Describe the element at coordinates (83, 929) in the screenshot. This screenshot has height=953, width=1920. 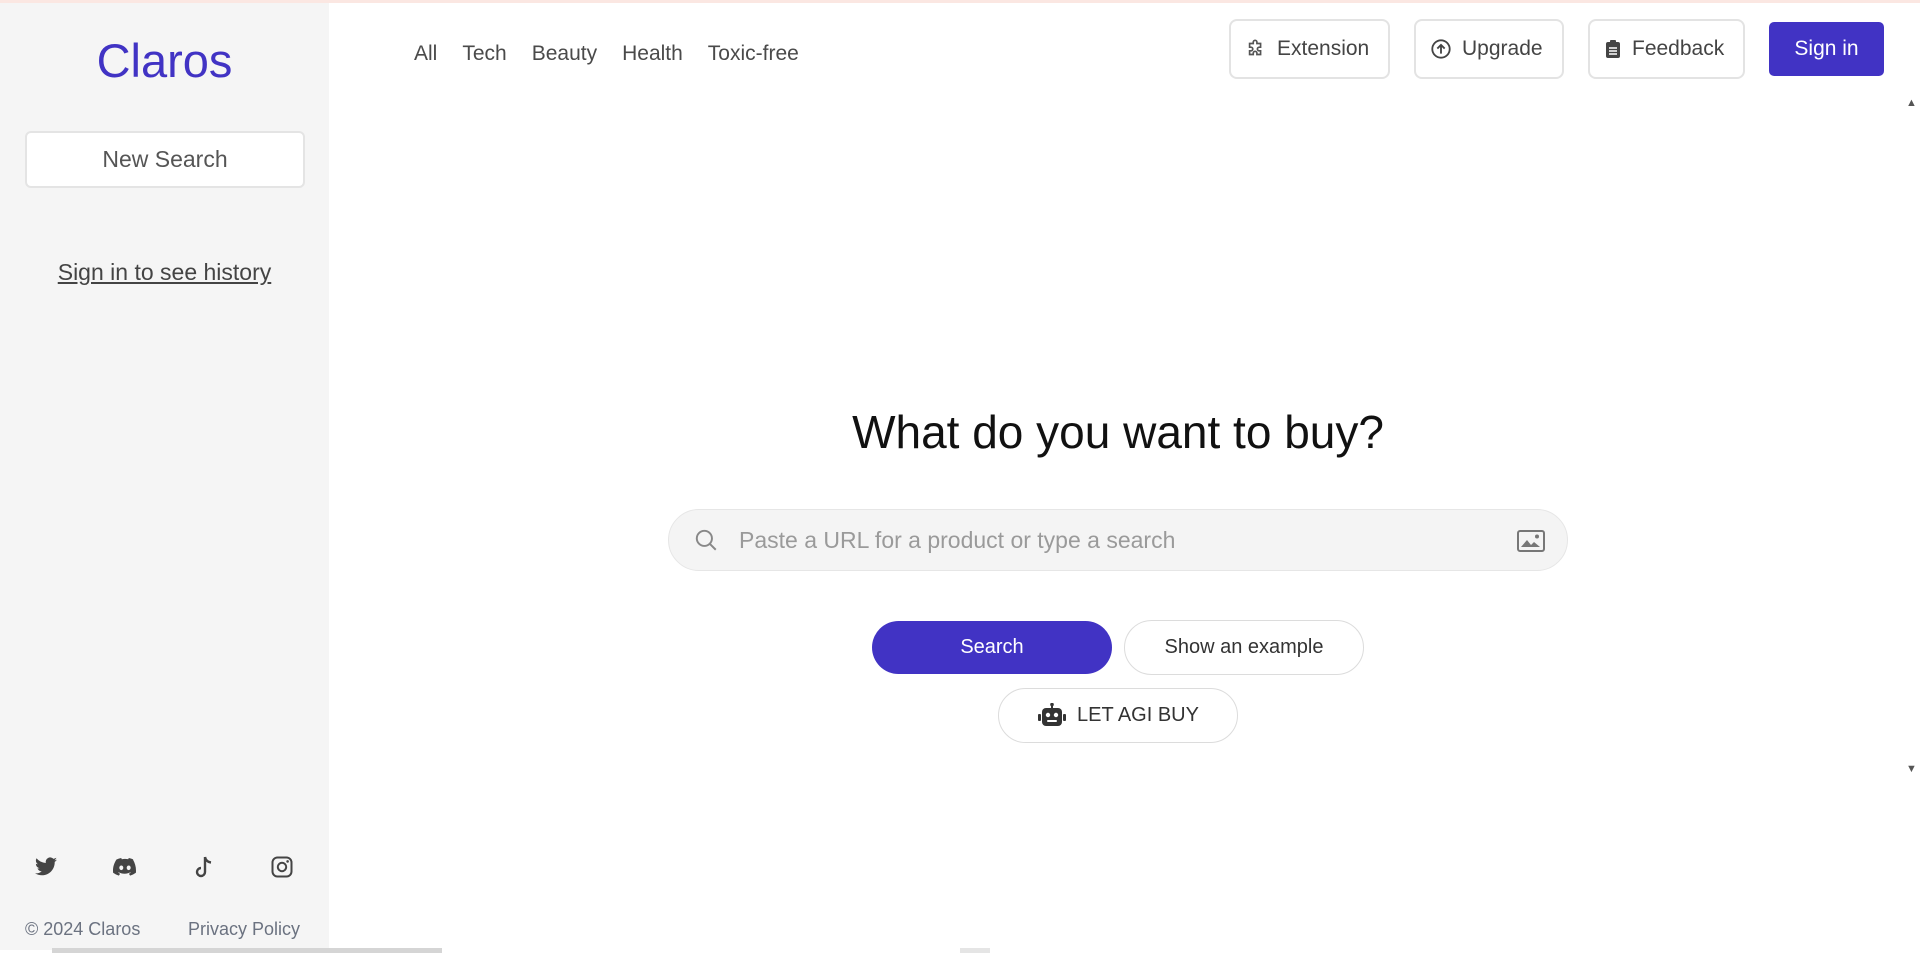
I see `copyright-text: © 2024 Claros` at that location.